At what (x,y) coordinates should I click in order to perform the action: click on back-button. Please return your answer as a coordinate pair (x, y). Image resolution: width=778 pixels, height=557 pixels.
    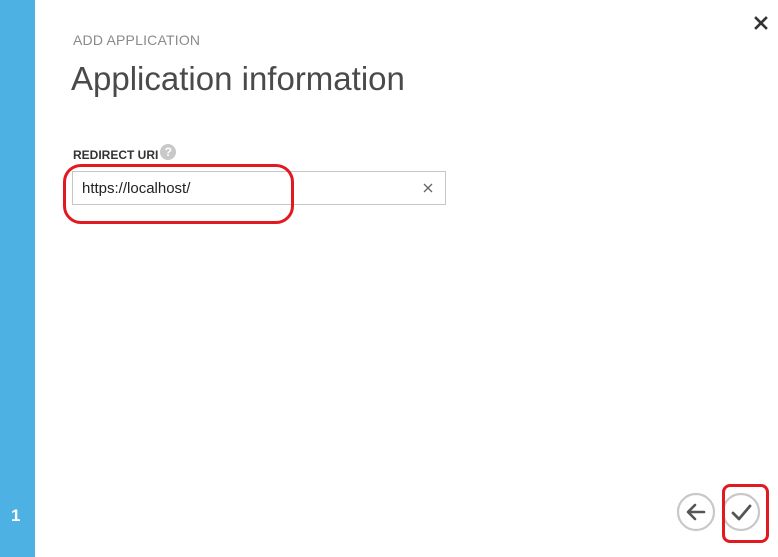
    Looking at the image, I should click on (696, 512).